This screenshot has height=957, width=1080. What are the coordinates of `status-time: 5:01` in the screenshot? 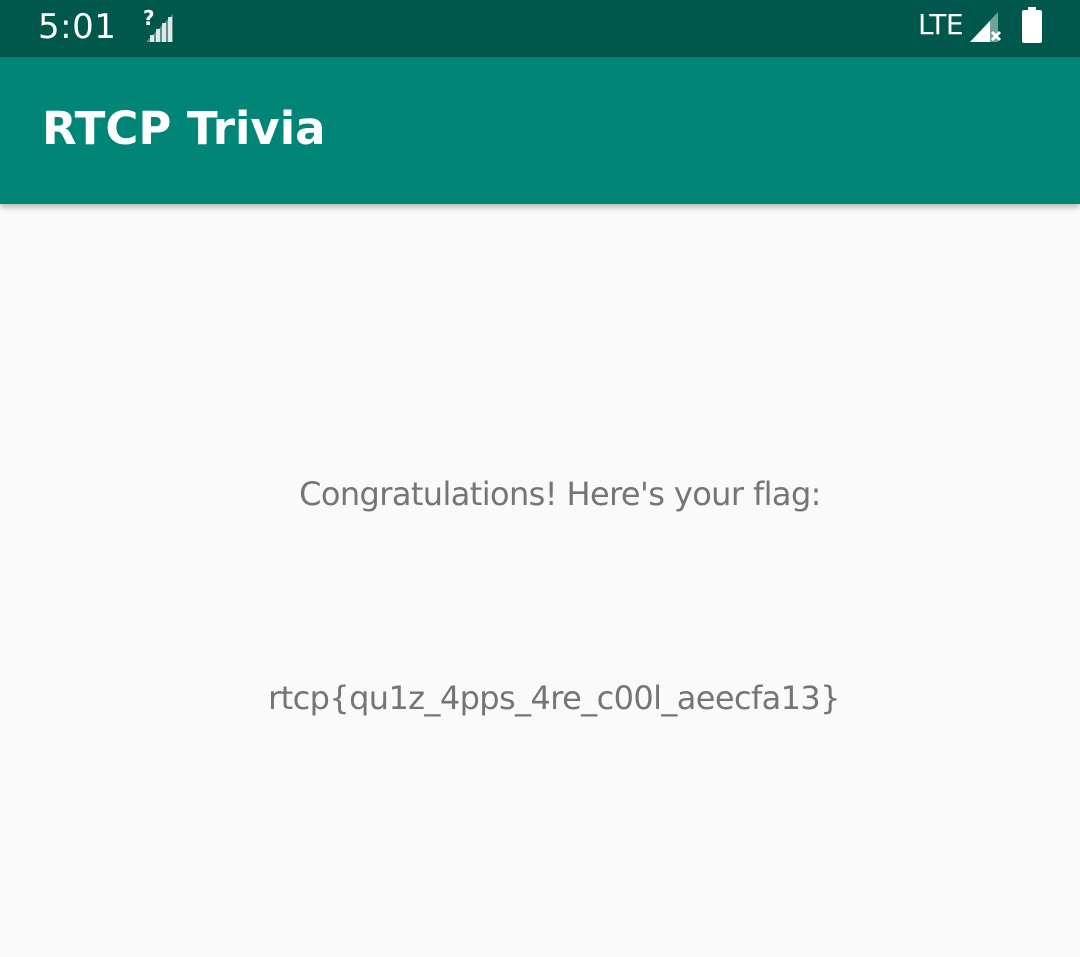 It's located at (77, 27).